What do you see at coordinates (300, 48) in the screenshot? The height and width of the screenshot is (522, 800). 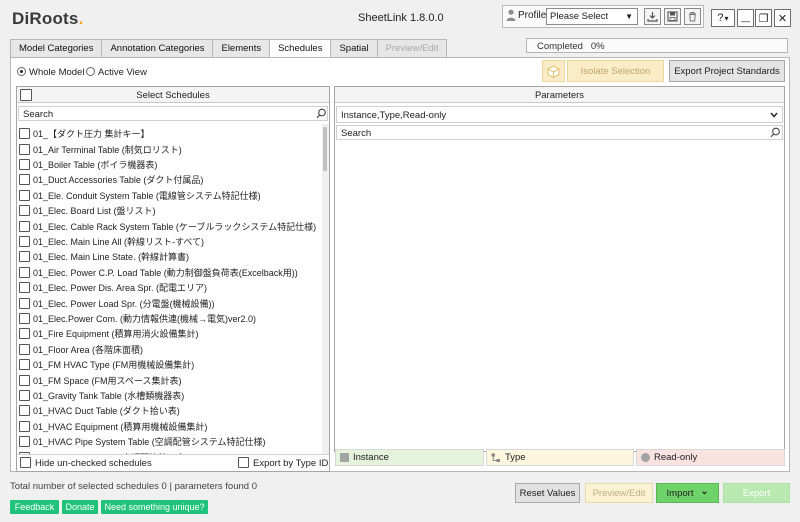 I see `tab-schedules: Schedules` at bounding box center [300, 48].